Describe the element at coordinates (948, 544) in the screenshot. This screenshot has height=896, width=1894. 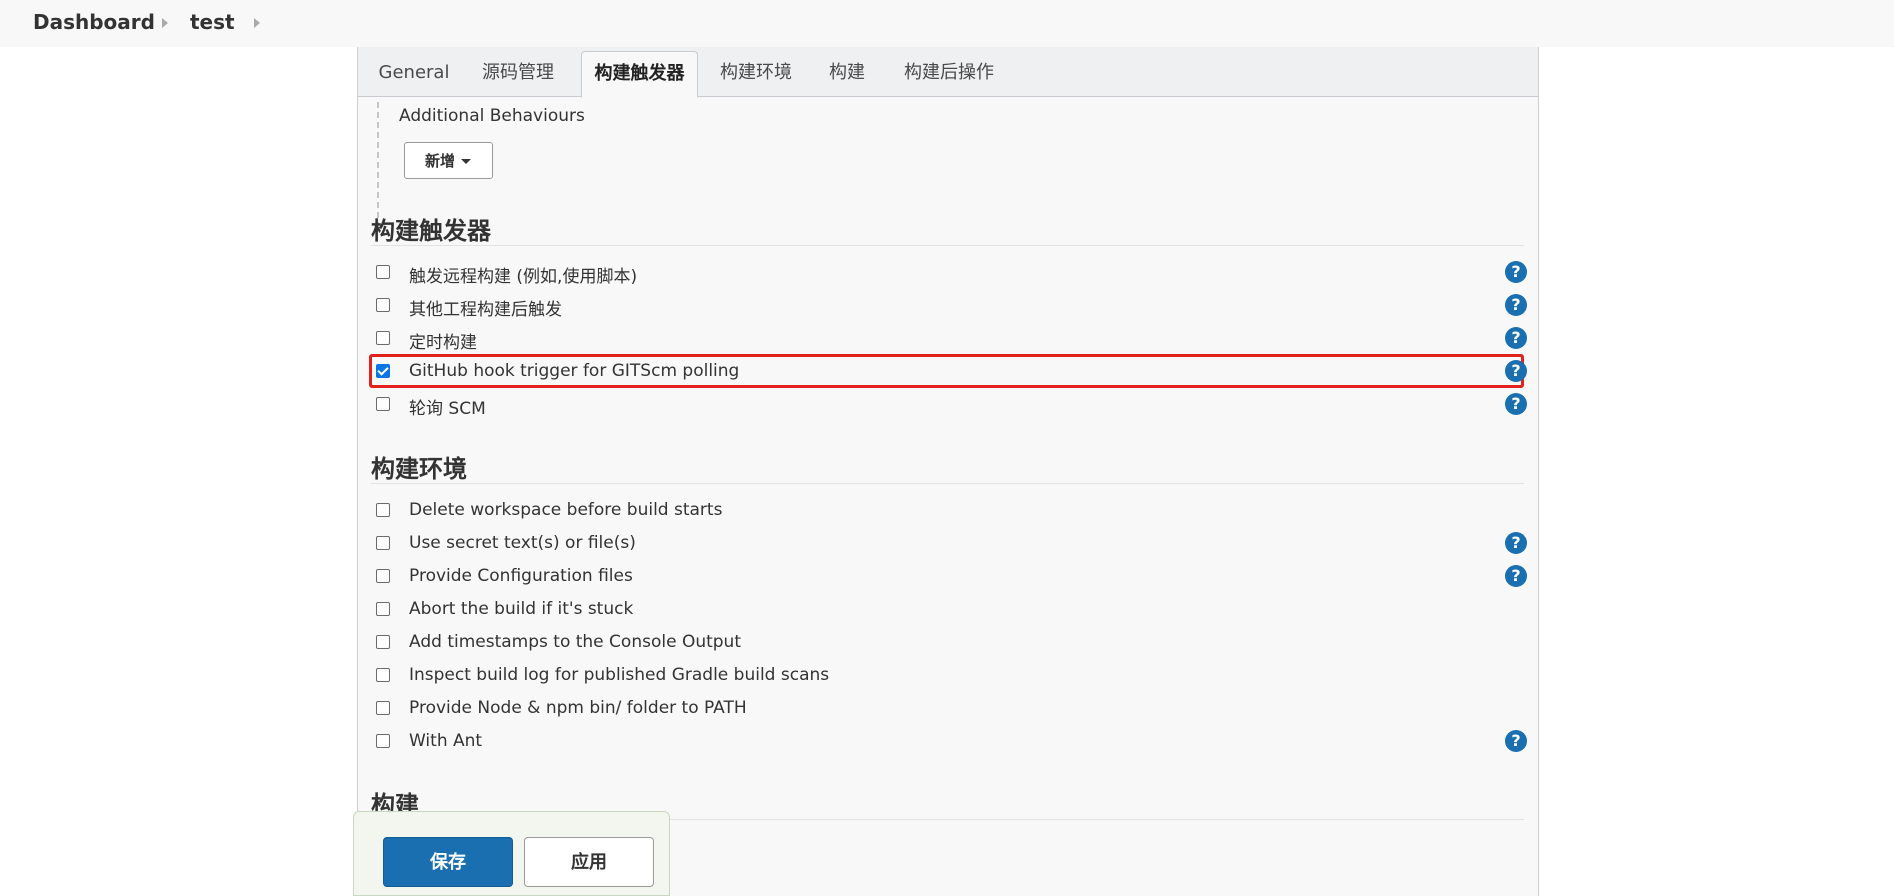
I see `env-option-secret-text: Use secret text(s) or file(s) ?` at that location.